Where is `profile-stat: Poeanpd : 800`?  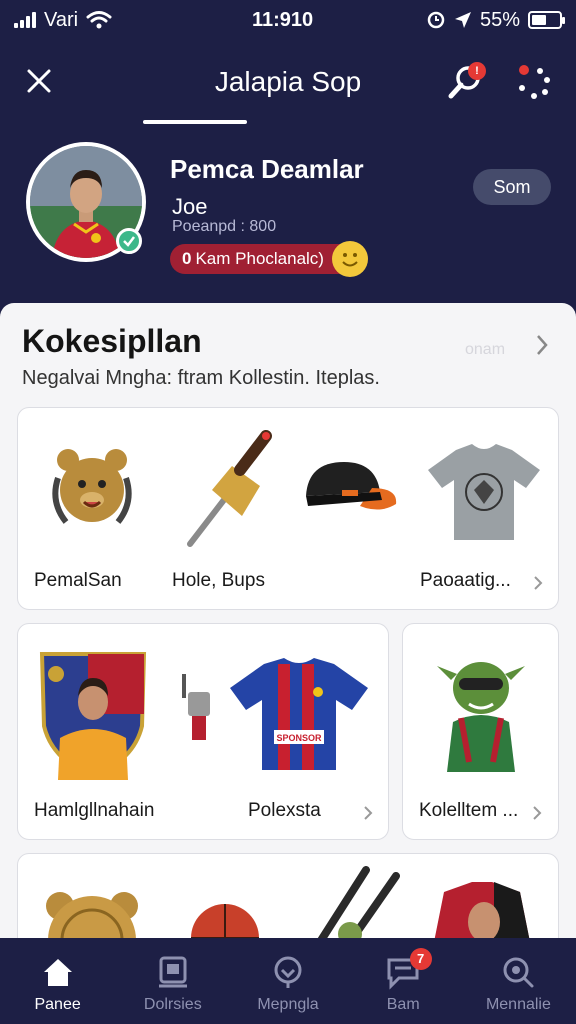 profile-stat: Poeanpd : 800 is located at coordinates (224, 226).